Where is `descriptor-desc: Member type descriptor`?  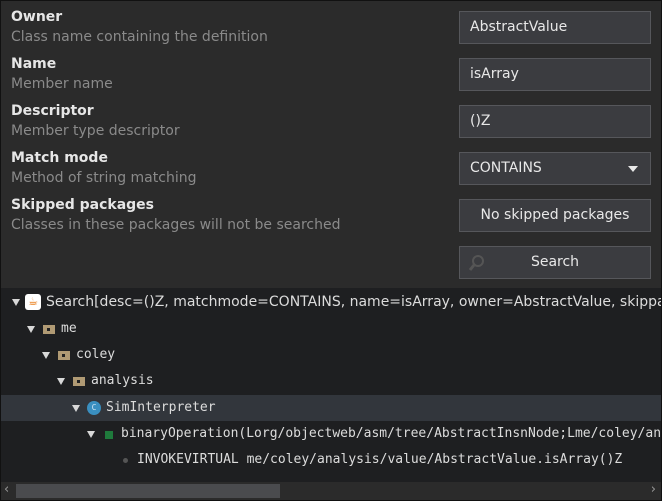
descriptor-desc: Member type descriptor is located at coordinates (95, 131).